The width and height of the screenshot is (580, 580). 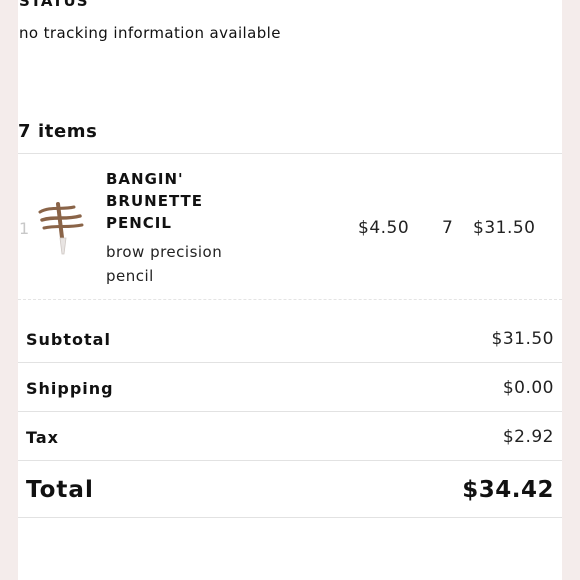 I want to click on subtotal-row: Subtotal $31.50, so click(x=286, y=340).